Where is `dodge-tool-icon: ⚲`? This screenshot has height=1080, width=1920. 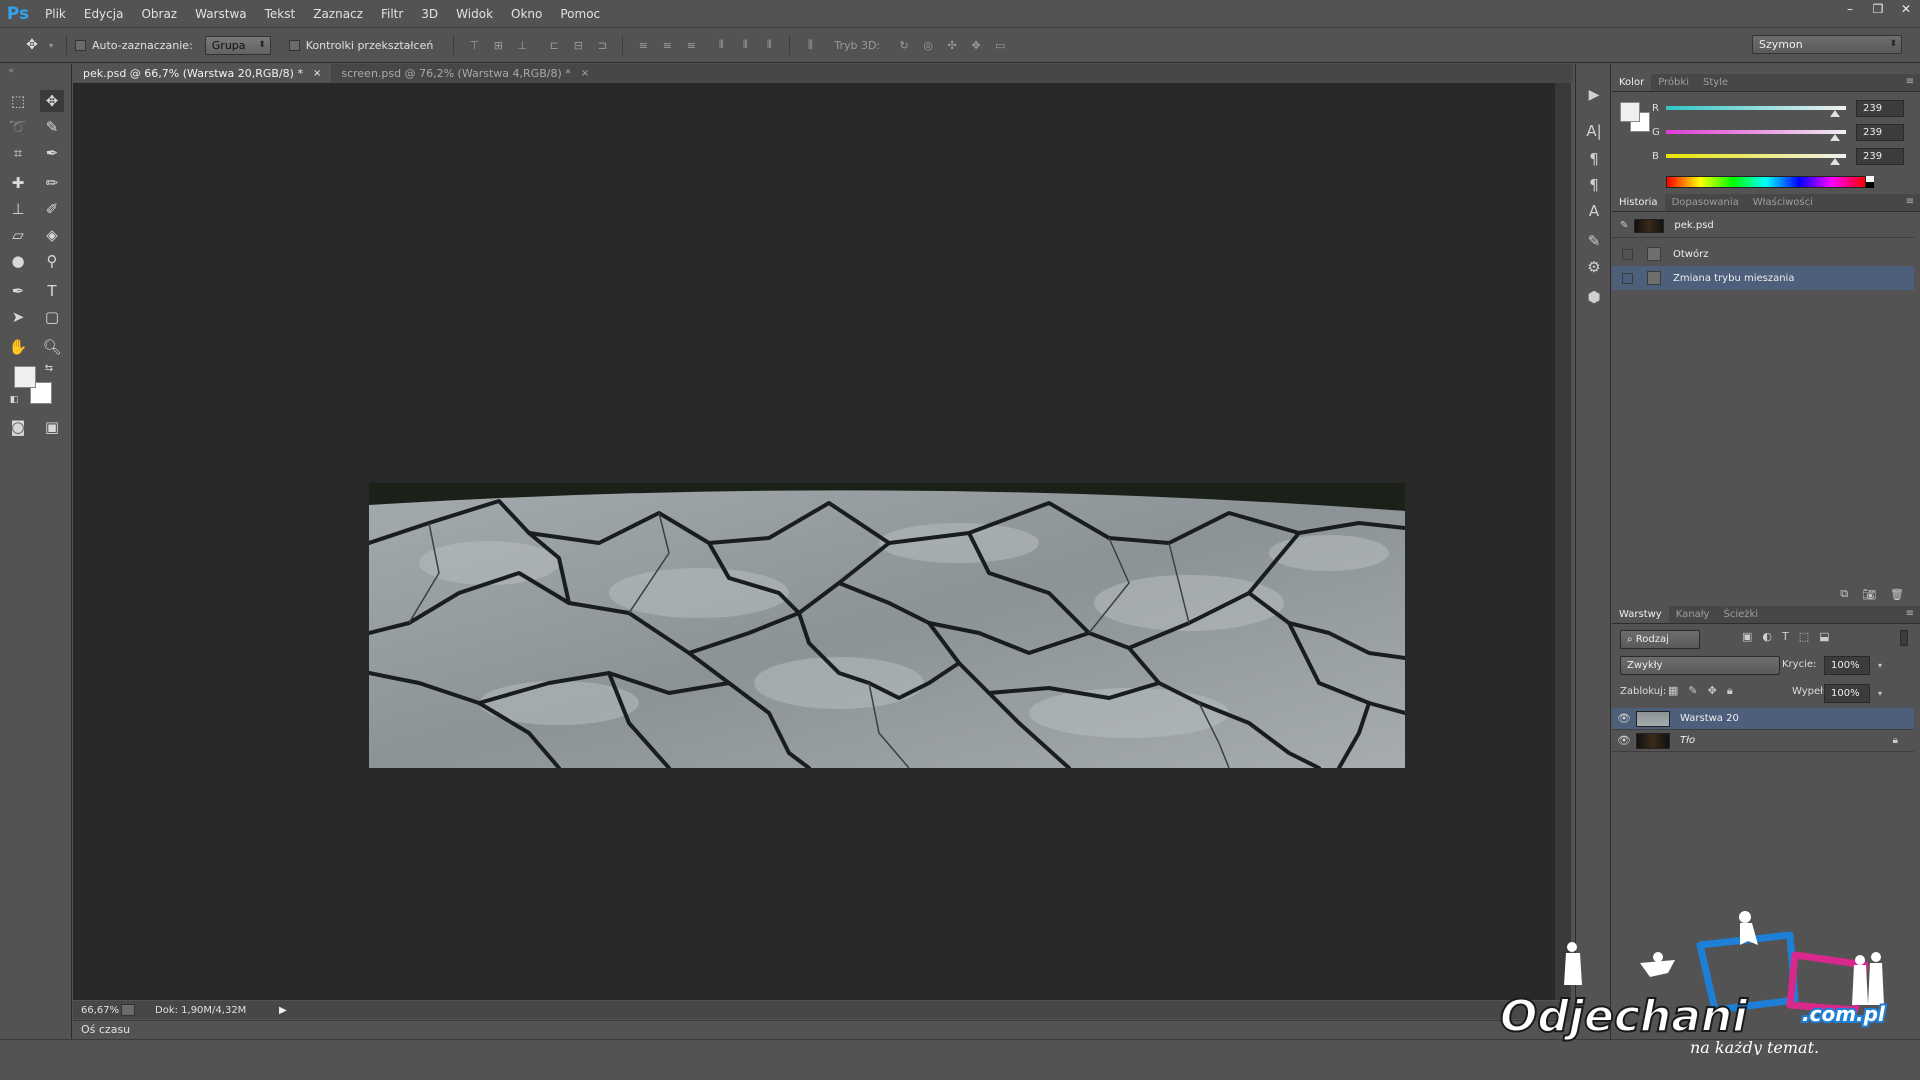 dodge-tool-icon: ⚲ is located at coordinates (52, 261).